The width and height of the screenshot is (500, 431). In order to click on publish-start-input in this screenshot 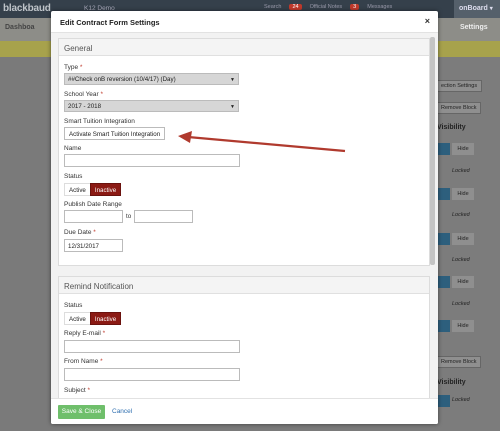, I will do `click(93, 216)`.